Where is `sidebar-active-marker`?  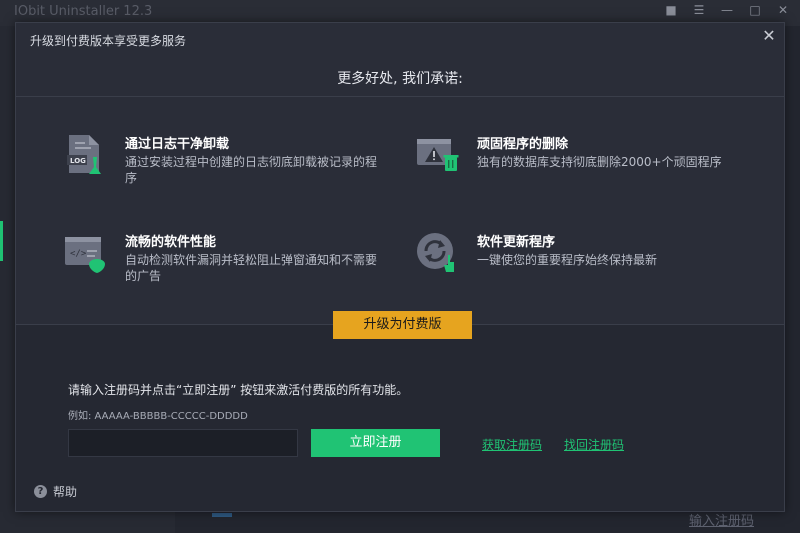
sidebar-active-marker is located at coordinates (1, 241).